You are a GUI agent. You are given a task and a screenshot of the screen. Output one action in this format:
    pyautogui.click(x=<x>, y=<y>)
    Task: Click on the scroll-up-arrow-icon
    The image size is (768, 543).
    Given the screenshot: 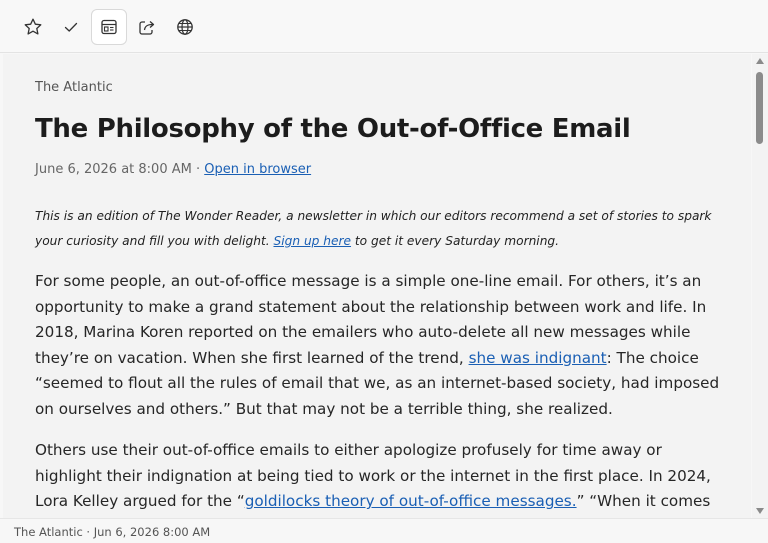 What is the action you would take?
    pyautogui.click(x=760, y=61)
    